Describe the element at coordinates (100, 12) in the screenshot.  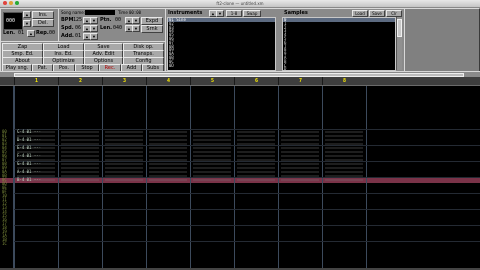
I see `song-name-field` at that location.